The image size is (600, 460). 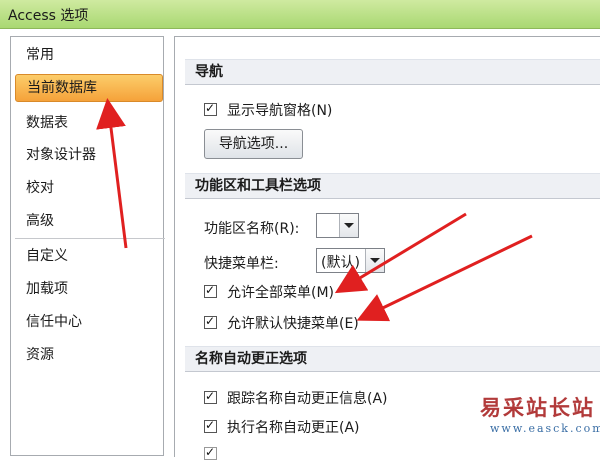 I want to click on watermark: 易采站长站 www.easck.com, so click(x=540, y=413).